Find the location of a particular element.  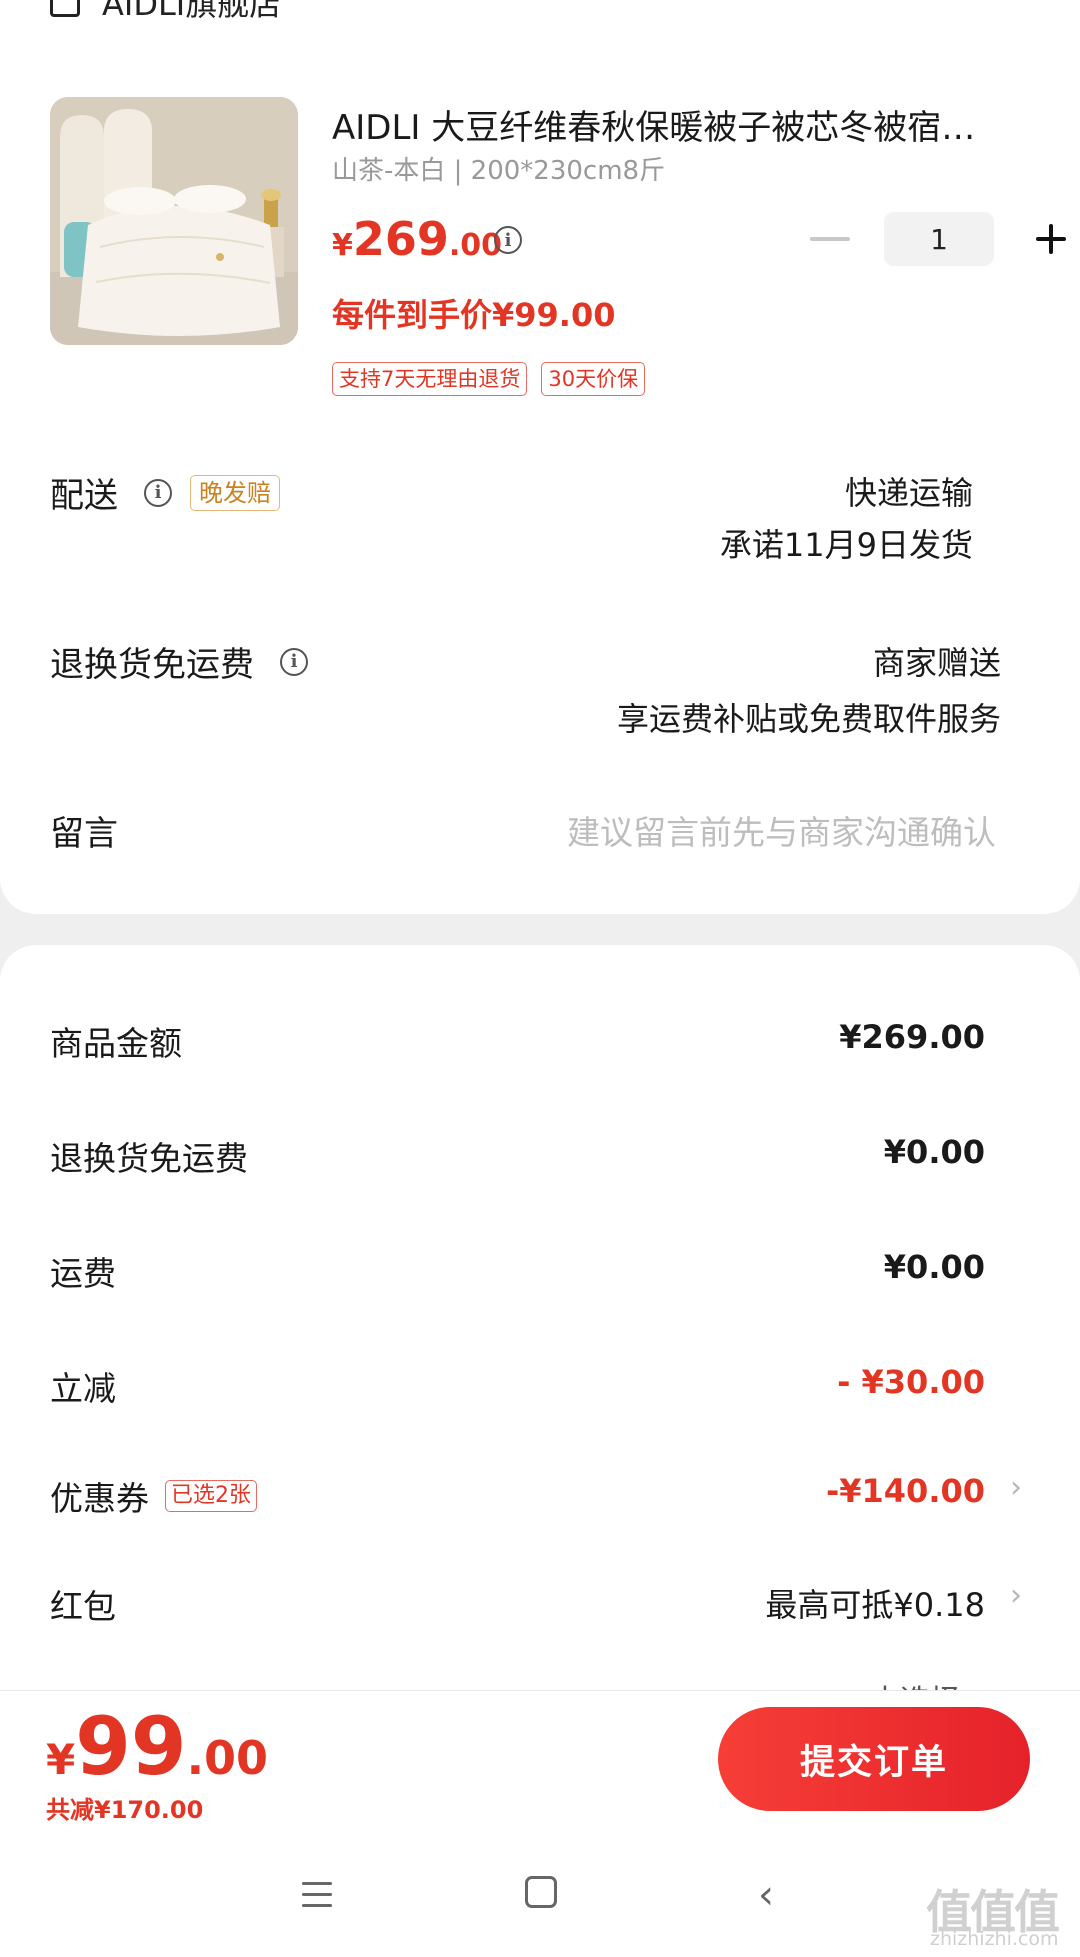

final-price: 每件到手价¥99.00 is located at coordinates (474, 315).